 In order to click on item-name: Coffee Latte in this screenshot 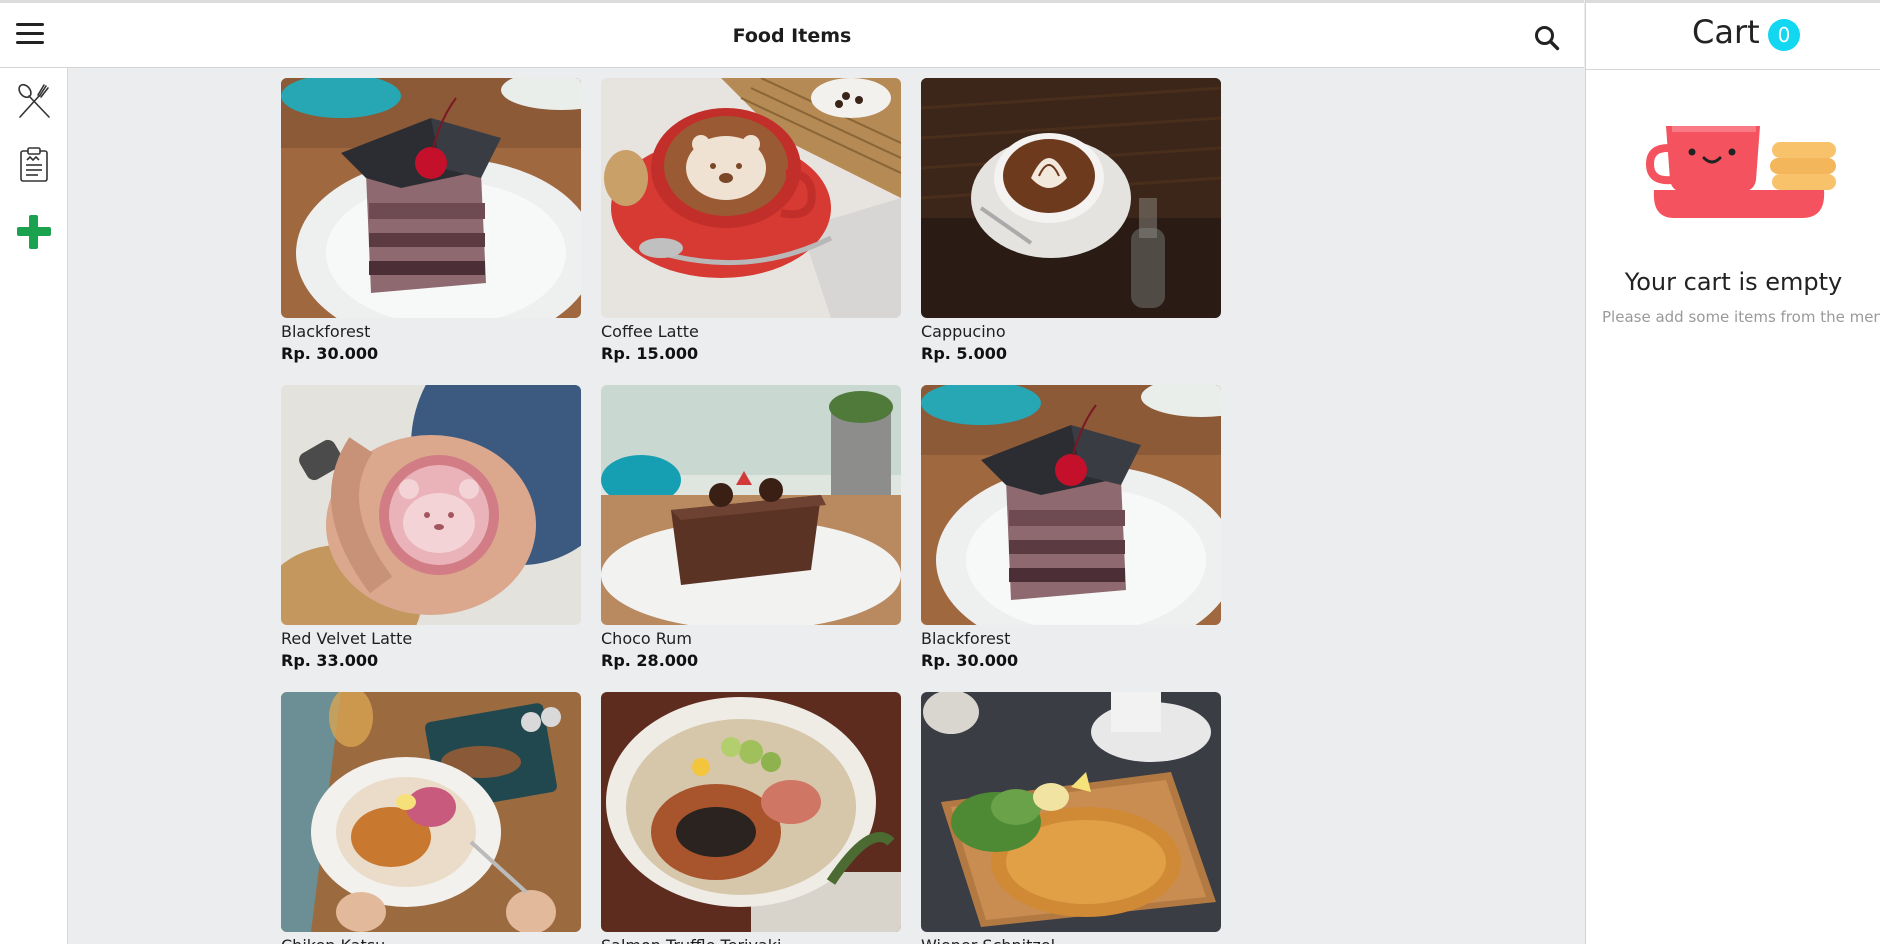, I will do `click(650, 331)`.